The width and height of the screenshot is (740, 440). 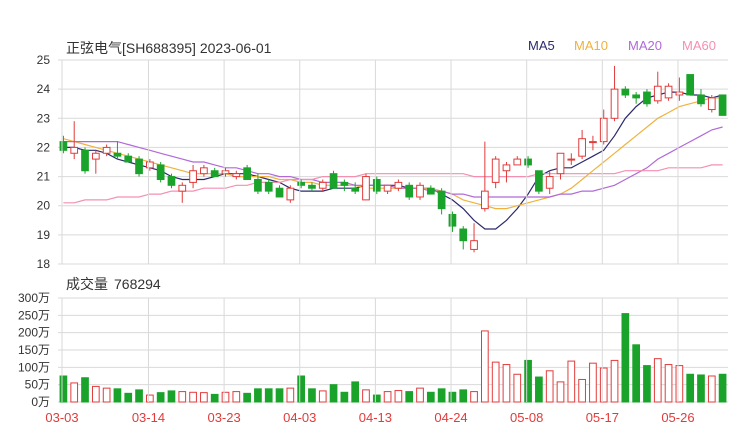 I want to click on volume-tick-label: 100万, so click(x=34, y=367).